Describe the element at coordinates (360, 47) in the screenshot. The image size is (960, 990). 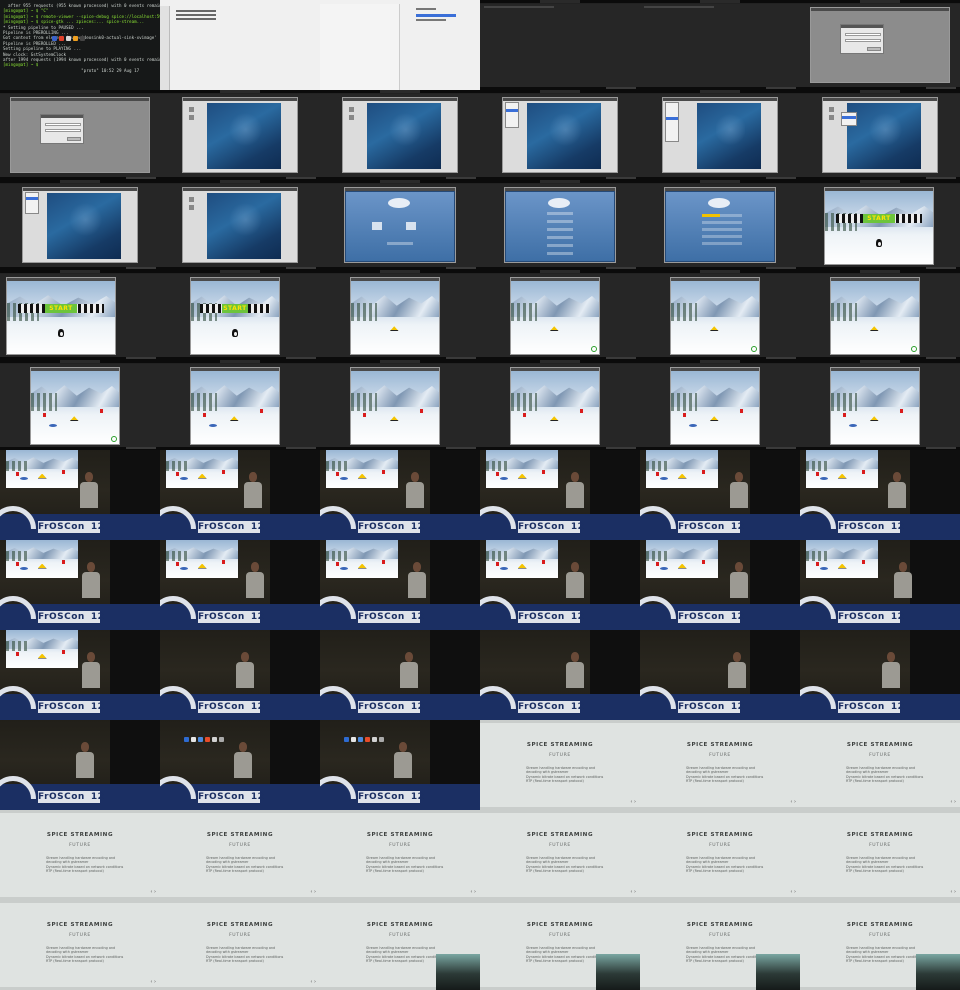
I see `settings-left-pane` at that location.